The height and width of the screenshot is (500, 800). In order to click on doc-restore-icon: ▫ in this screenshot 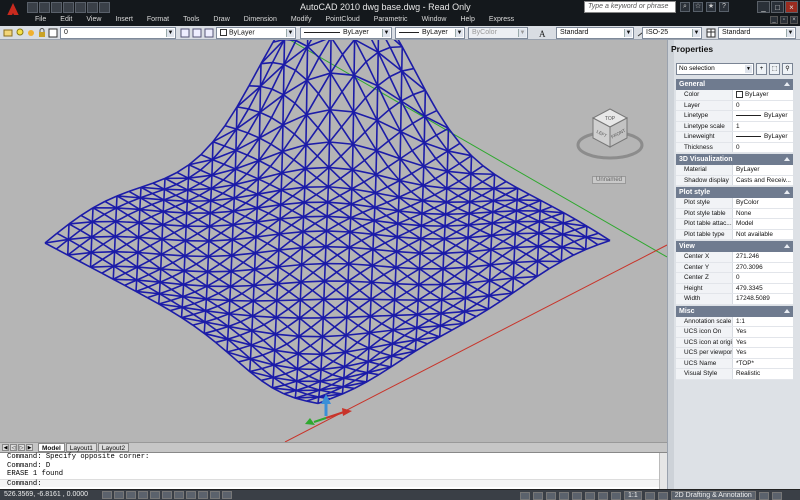, I will do `click(784, 20)`.